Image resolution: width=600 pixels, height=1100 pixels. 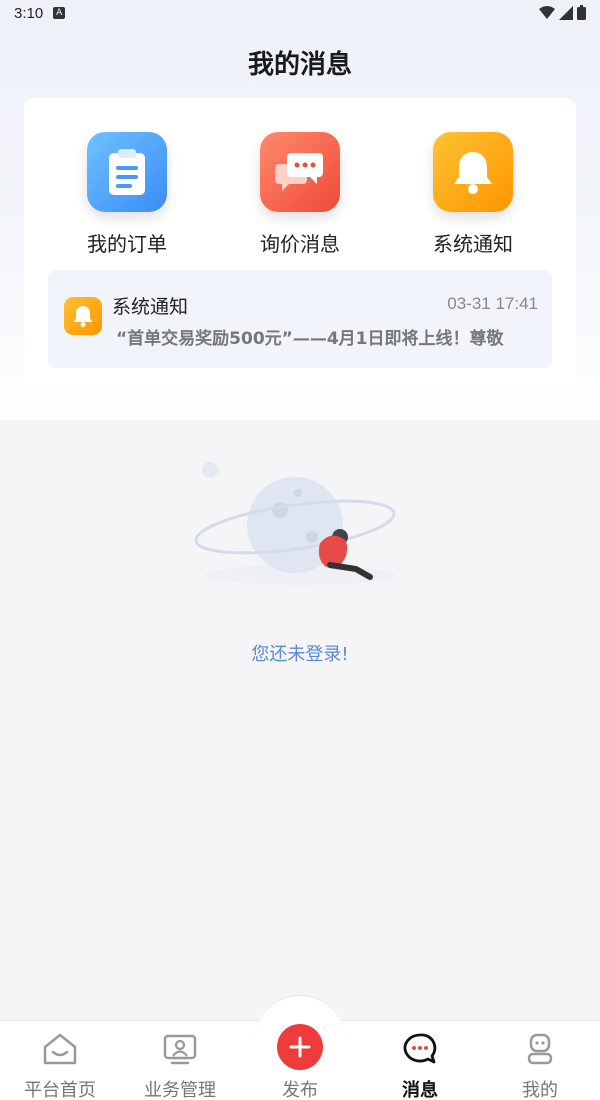 What do you see at coordinates (492, 303) in the screenshot?
I see `notice-timestamp: 03-31 17:41` at bounding box center [492, 303].